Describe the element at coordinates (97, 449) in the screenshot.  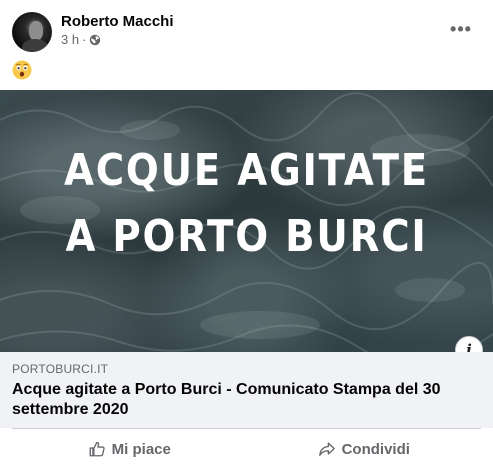
I see `thumbs-up-icon` at that location.